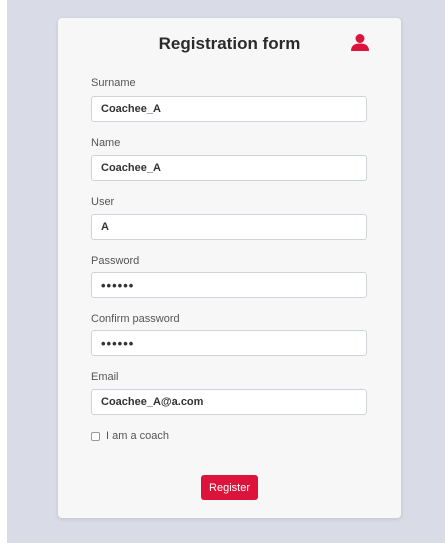  Describe the element at coordinates (229, 227) in the screenshot. I see `user-input` at that location.